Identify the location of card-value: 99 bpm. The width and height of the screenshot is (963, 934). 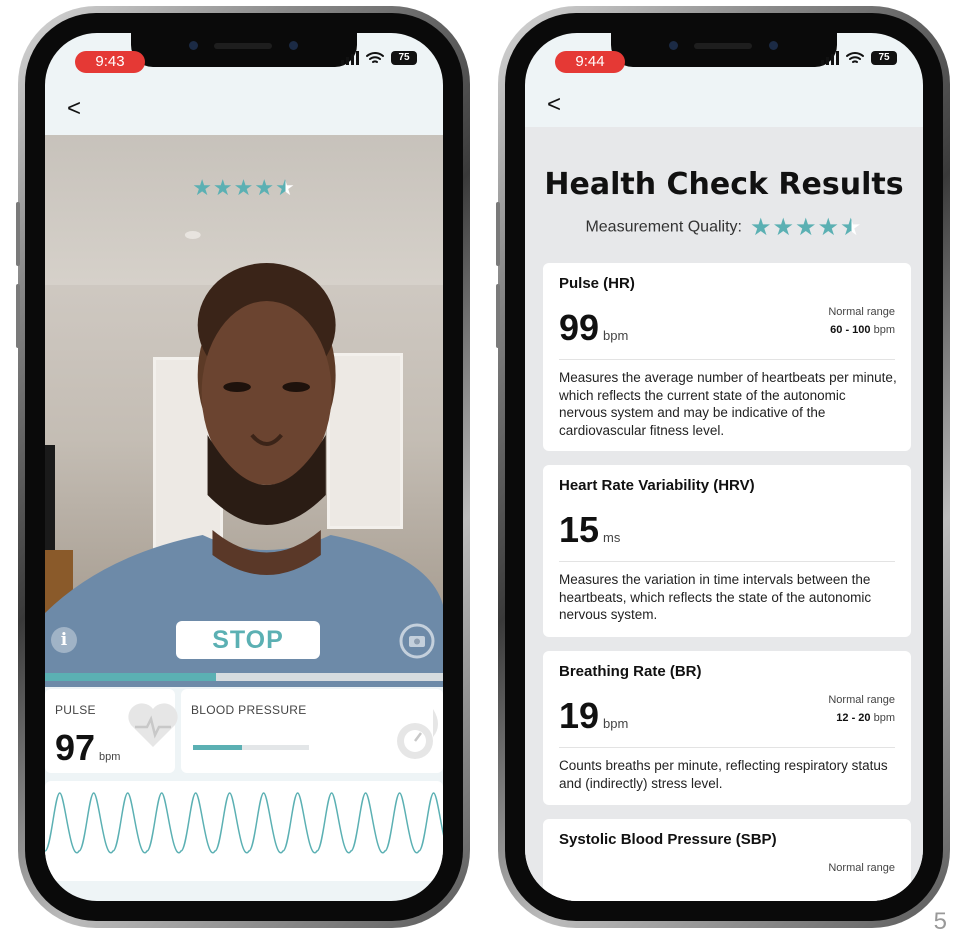
(593, 328).